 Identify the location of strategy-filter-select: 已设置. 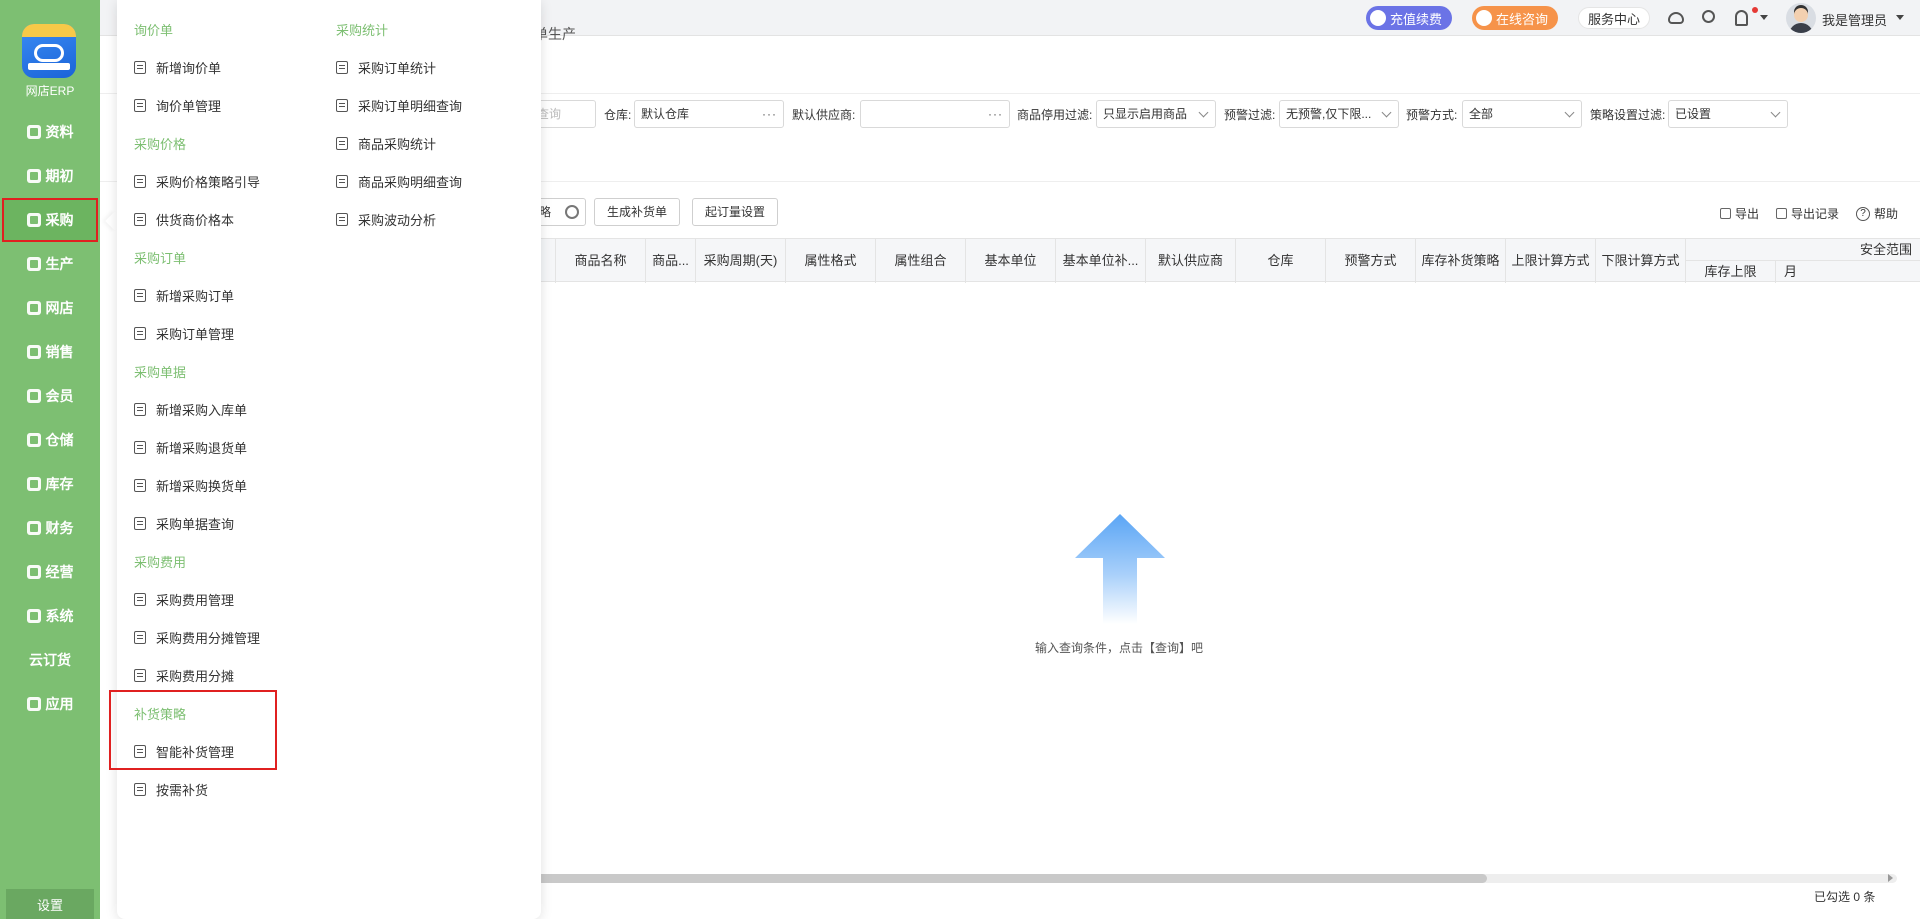
(1728, 114).